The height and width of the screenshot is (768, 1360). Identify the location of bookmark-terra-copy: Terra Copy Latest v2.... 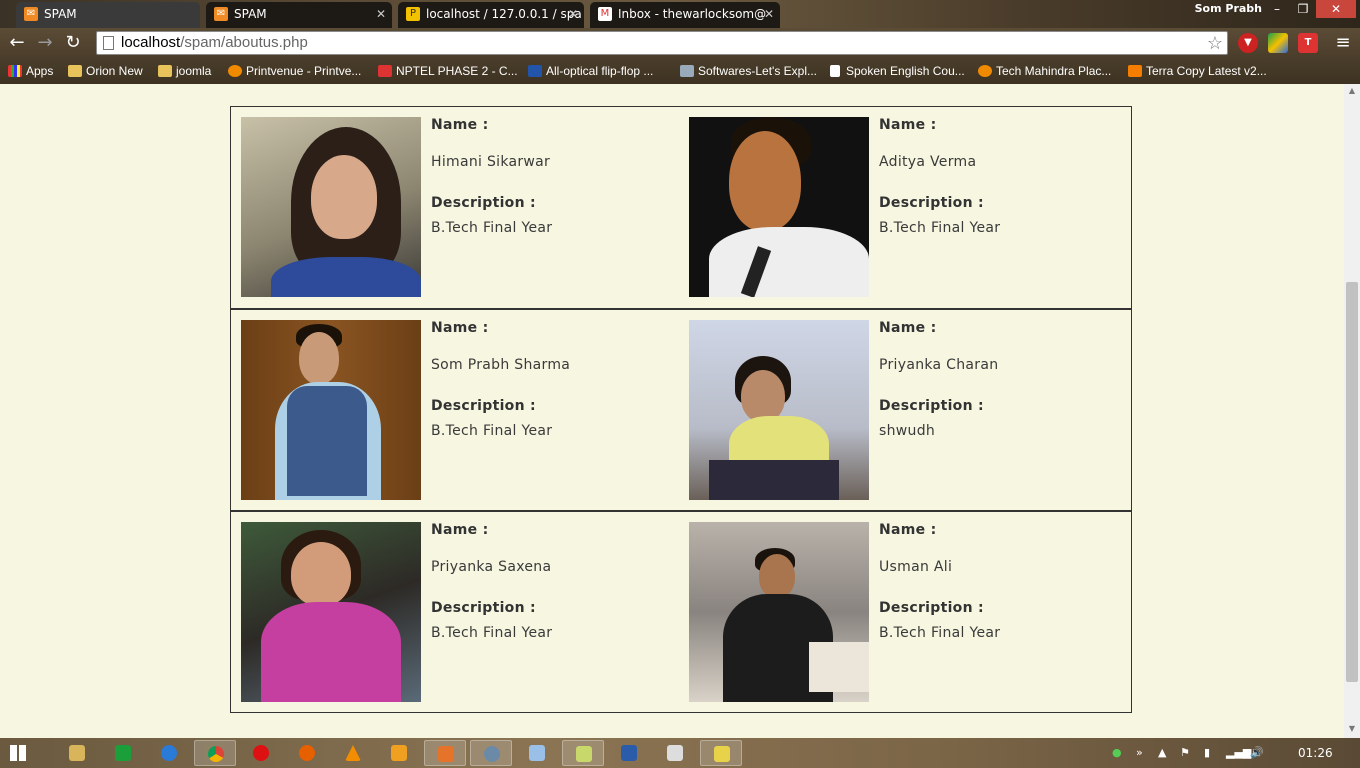
(1197, 71).